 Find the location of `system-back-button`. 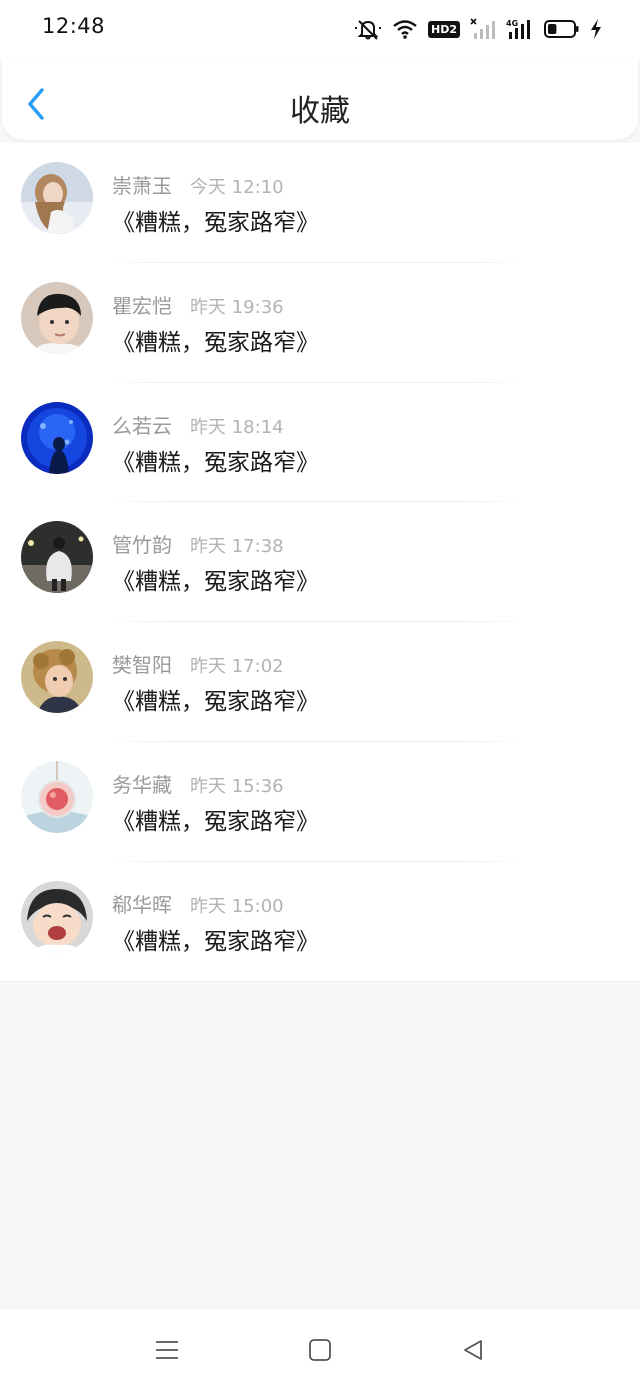

system-back-button is located at coordinates (473, 1350).